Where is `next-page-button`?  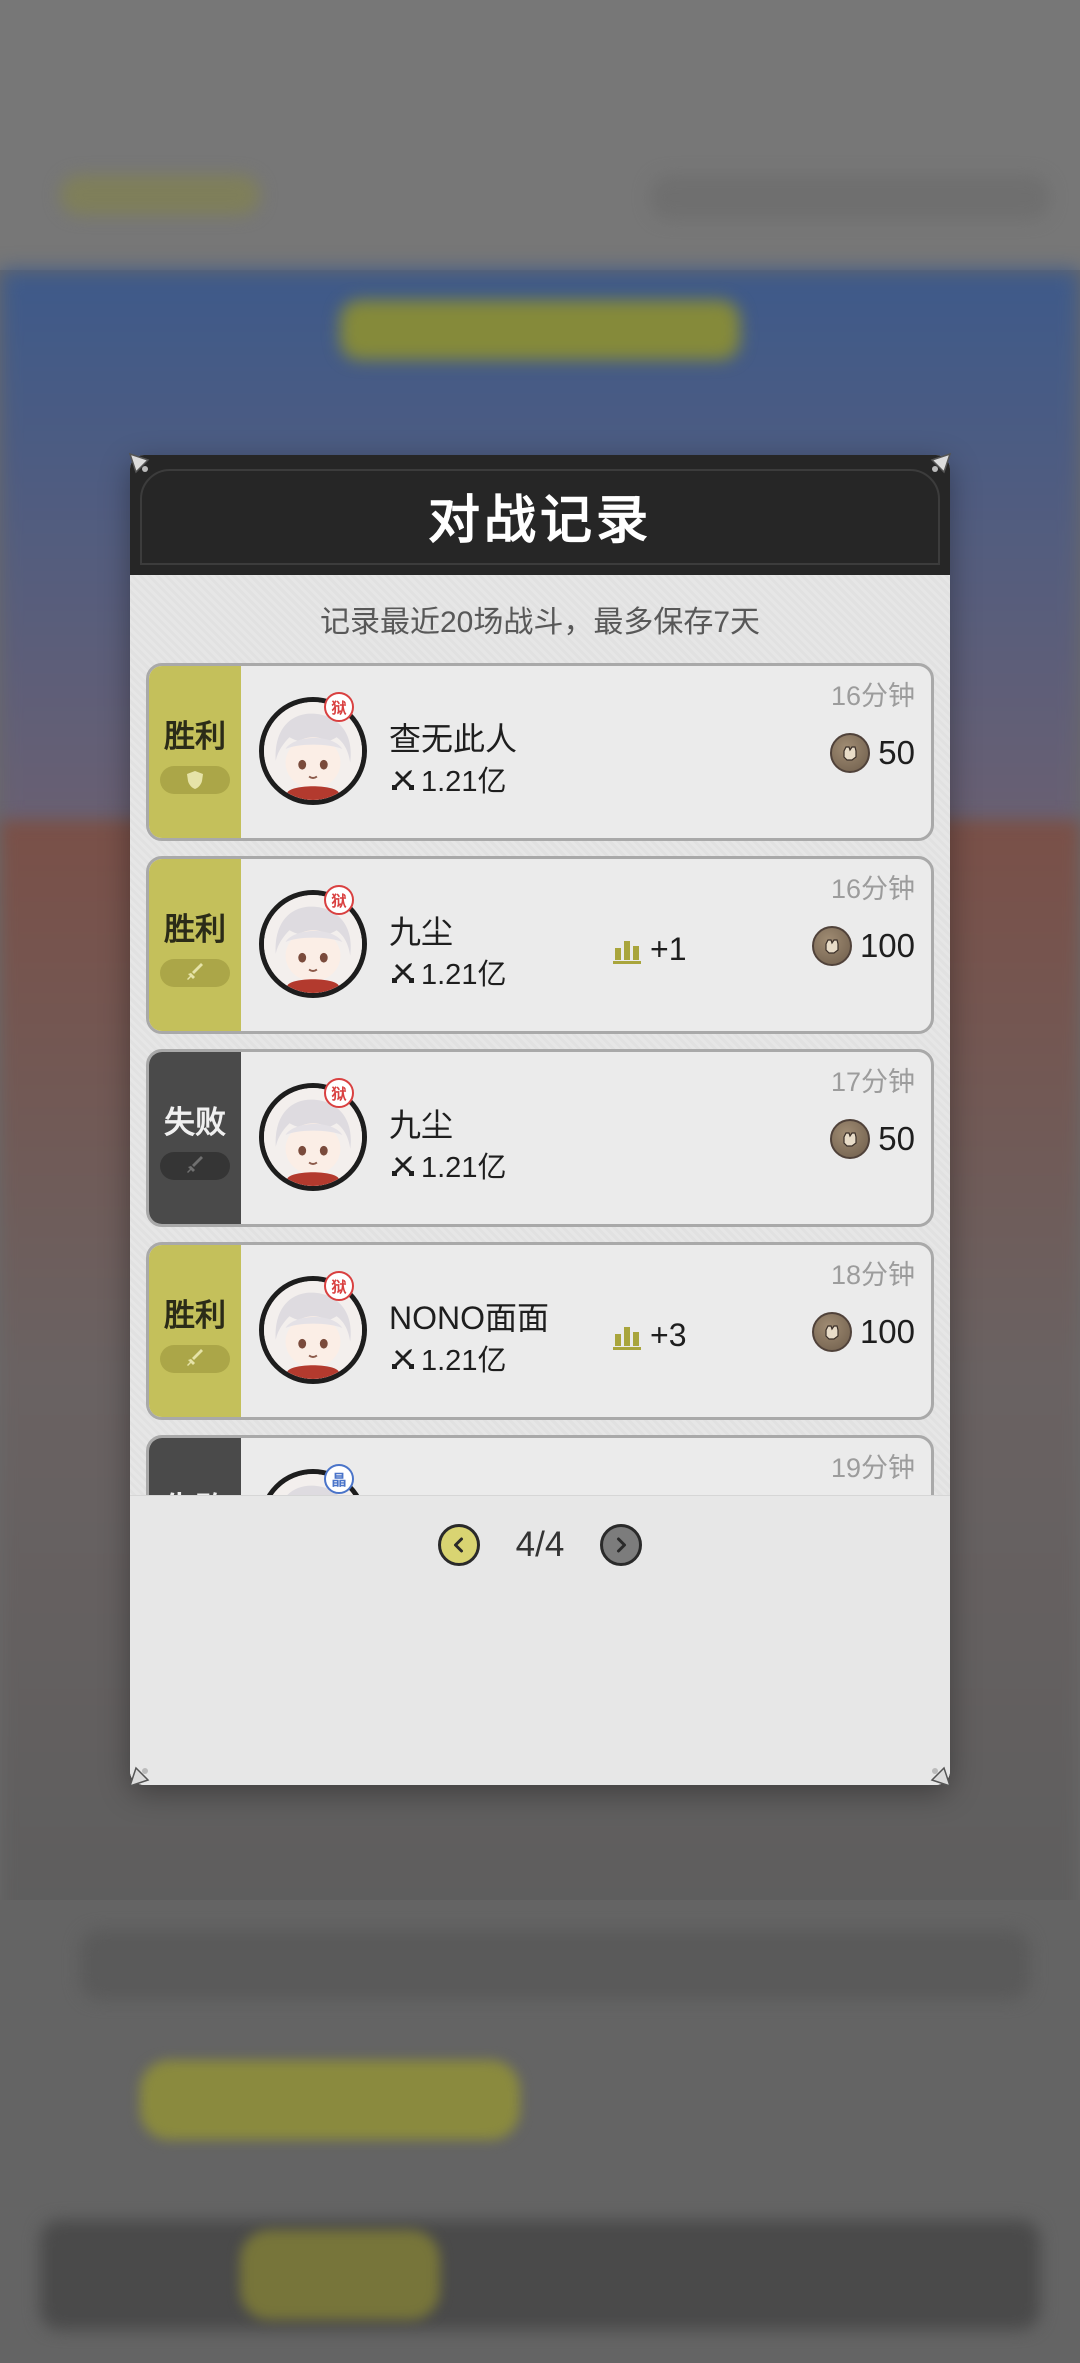 next-page-button is located at coordinates (621, 1545).